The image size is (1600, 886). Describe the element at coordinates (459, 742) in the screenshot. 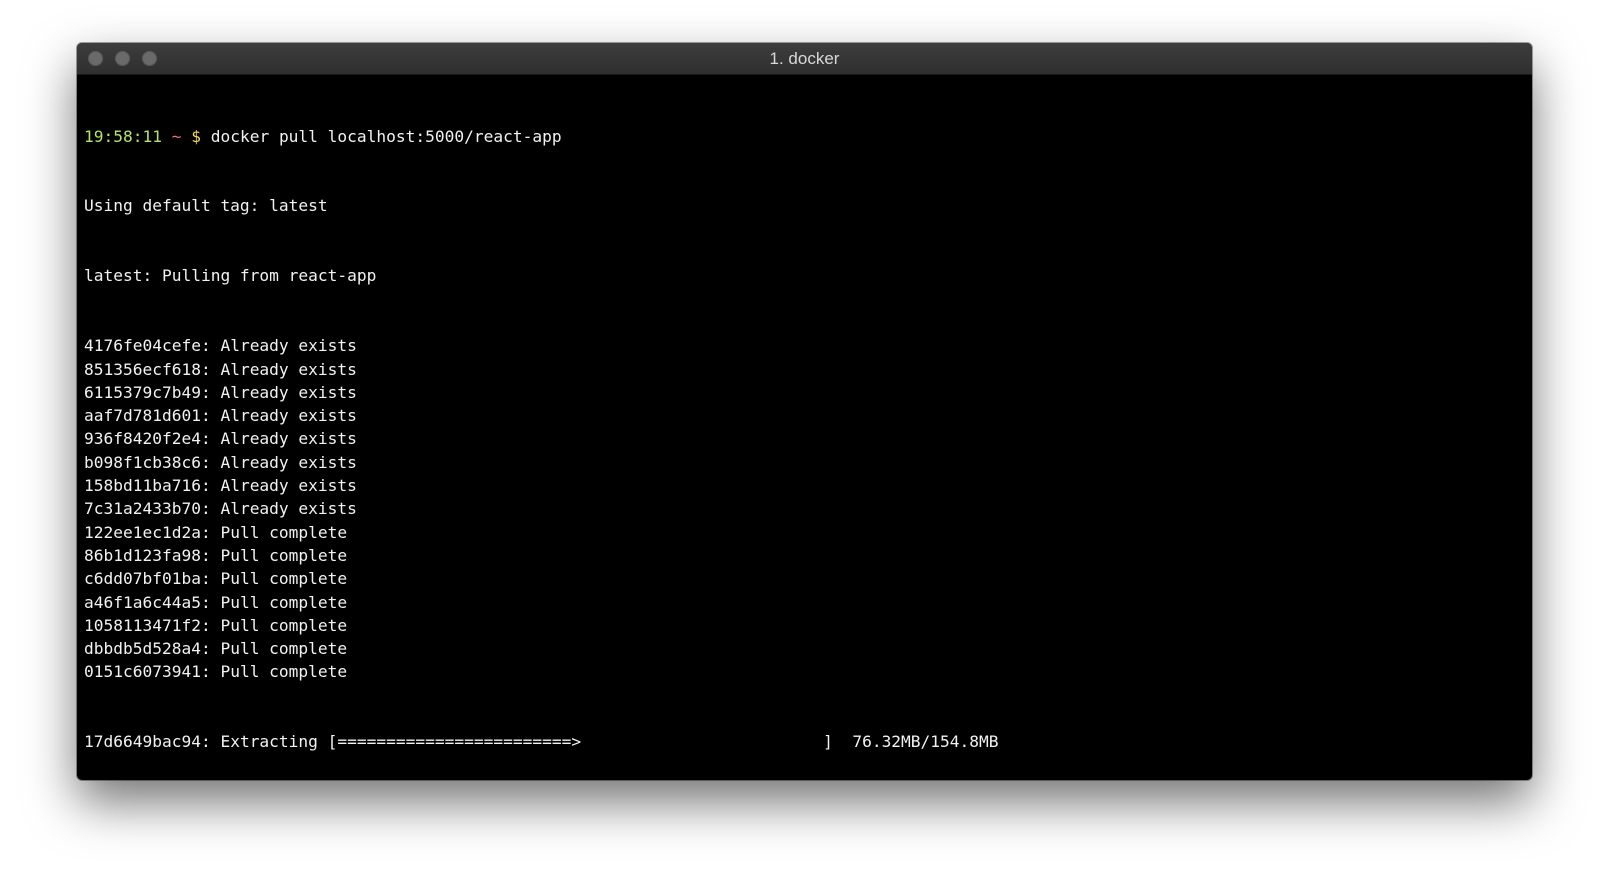

I see `progress-bar-fill: ========================>` at that location.